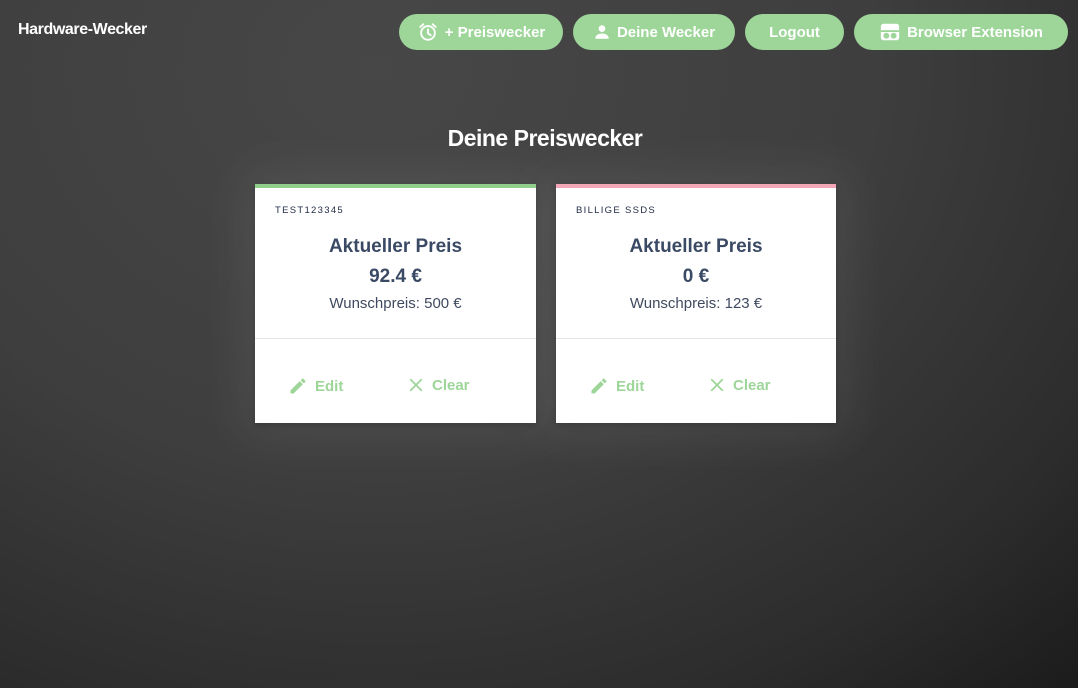 The image size is (1078, 688). I want to click on my-alarms-button: Deine Wecker, so click(654, 32).